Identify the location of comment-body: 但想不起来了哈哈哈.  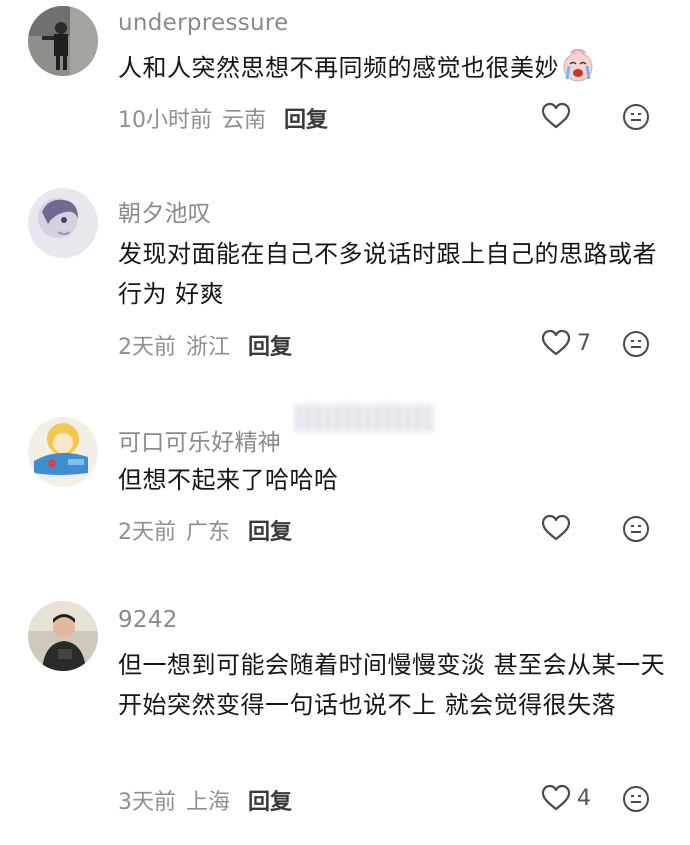
(228, 480).